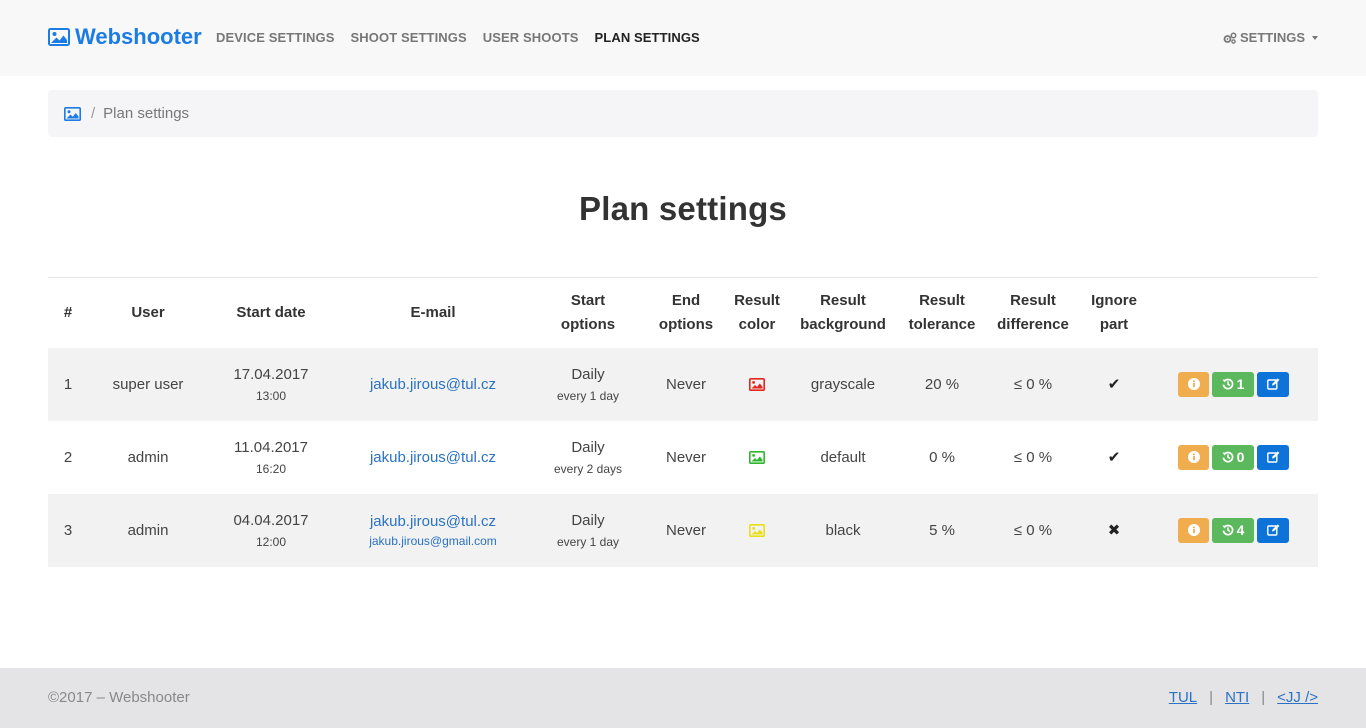 Image resolution: width=1366 pixels, height=728 pixels. I want to click on row-actions: 1, so click(1232, 384).